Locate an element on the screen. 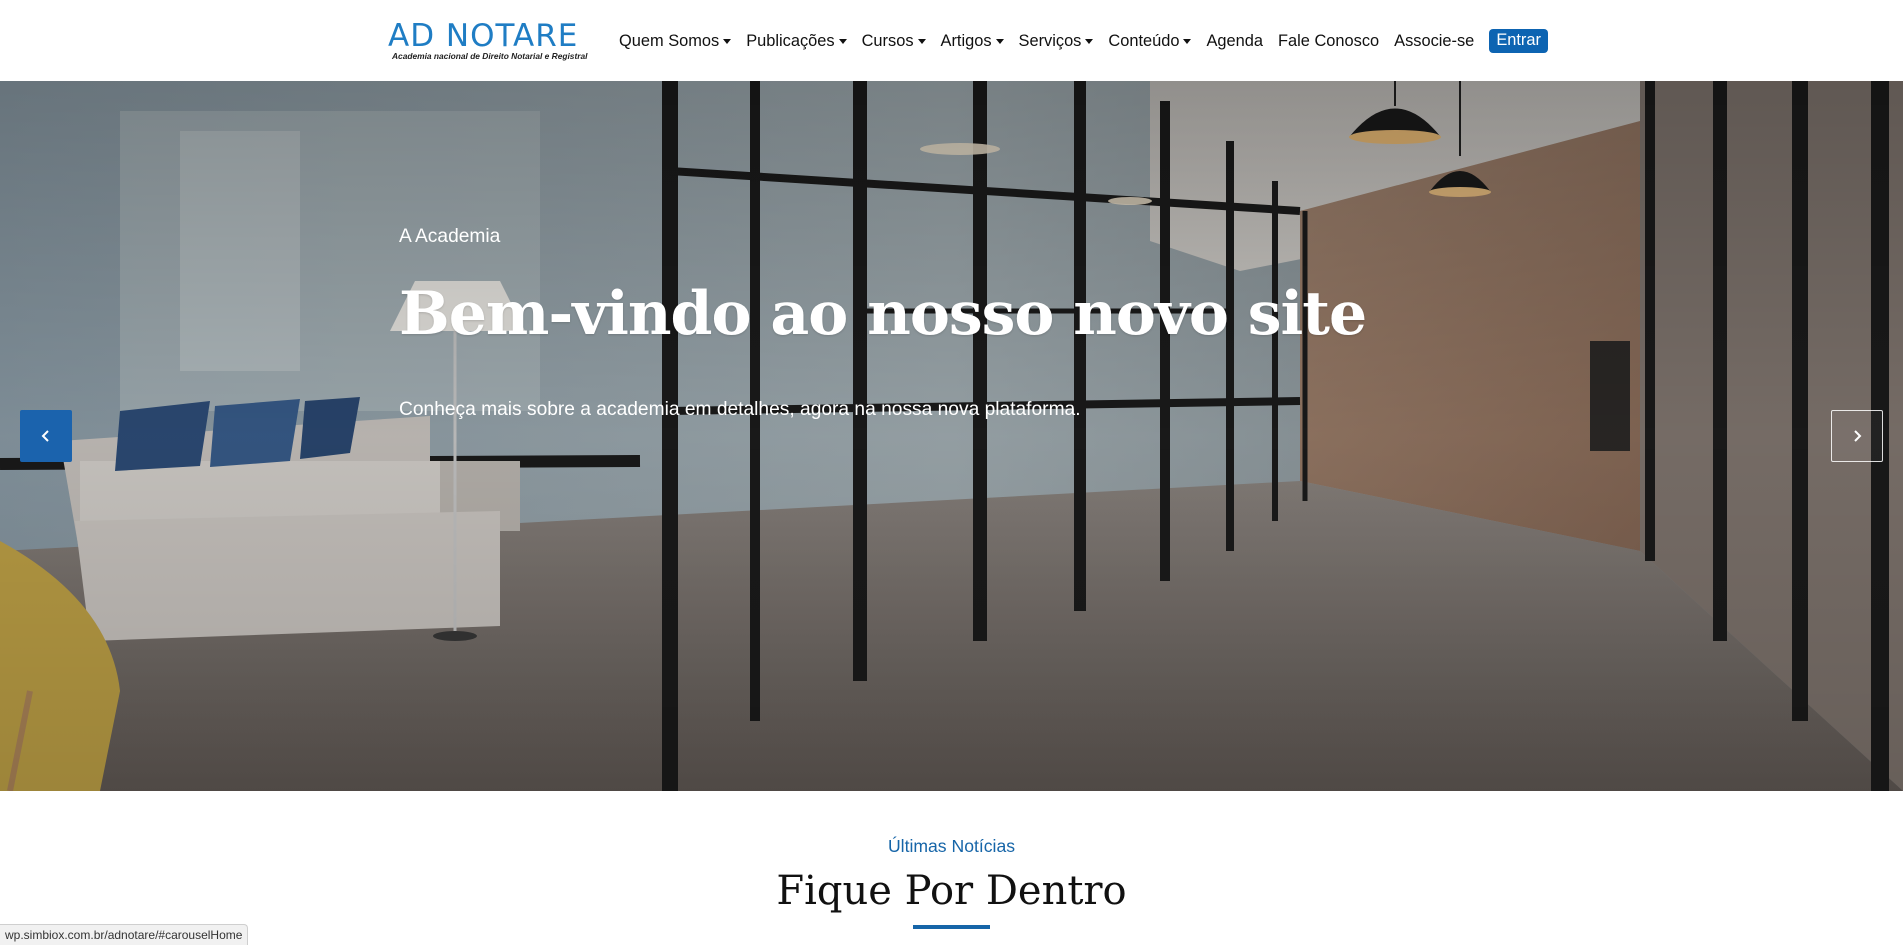 The height and width of the screenshot is (945, 1903). browser-status-url: wp.simbiox.com.br/adnotare/#carouselHome is located at coordinates (124, 934).